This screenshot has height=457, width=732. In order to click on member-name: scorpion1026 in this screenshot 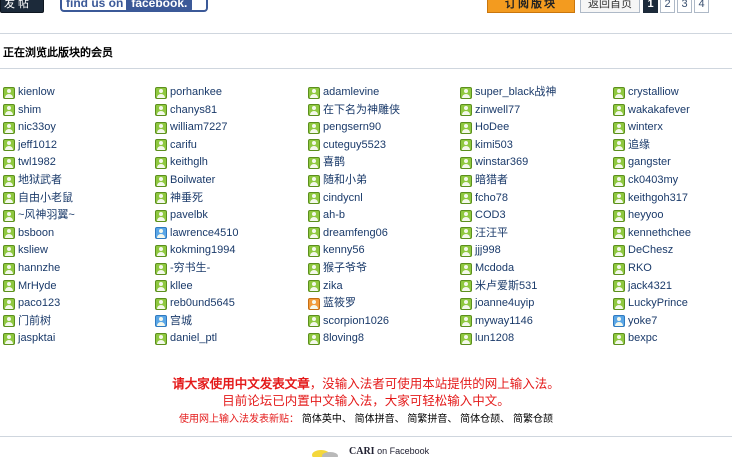, I will do `click(356, 321)`.